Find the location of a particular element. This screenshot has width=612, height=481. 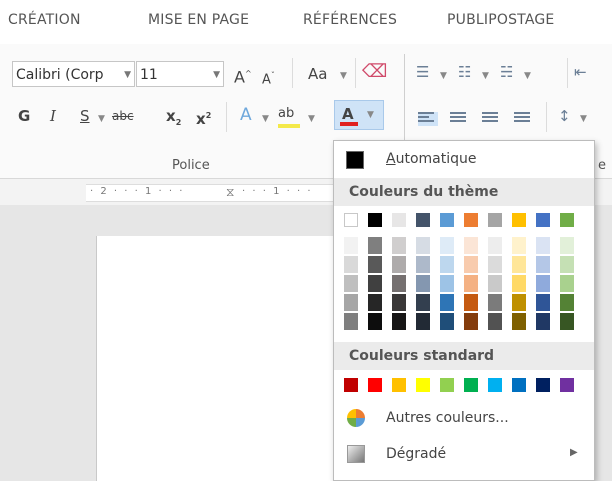

text-effects-button: A is located at coordinates (246, 115).